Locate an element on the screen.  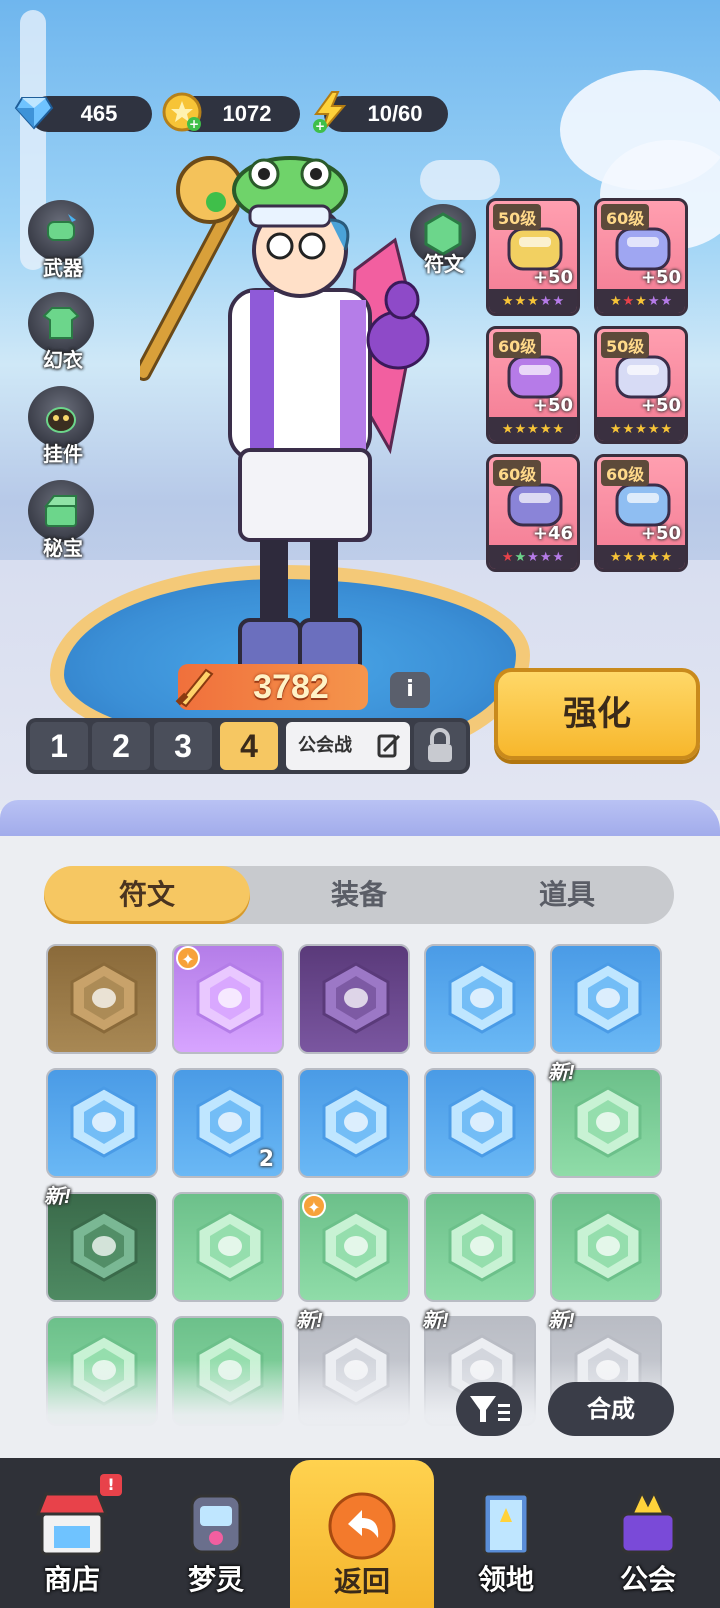
equipment-card-helmet: 50级 +50 ★ ★ ★ ★ ★ is located at coordinates (533, 257).